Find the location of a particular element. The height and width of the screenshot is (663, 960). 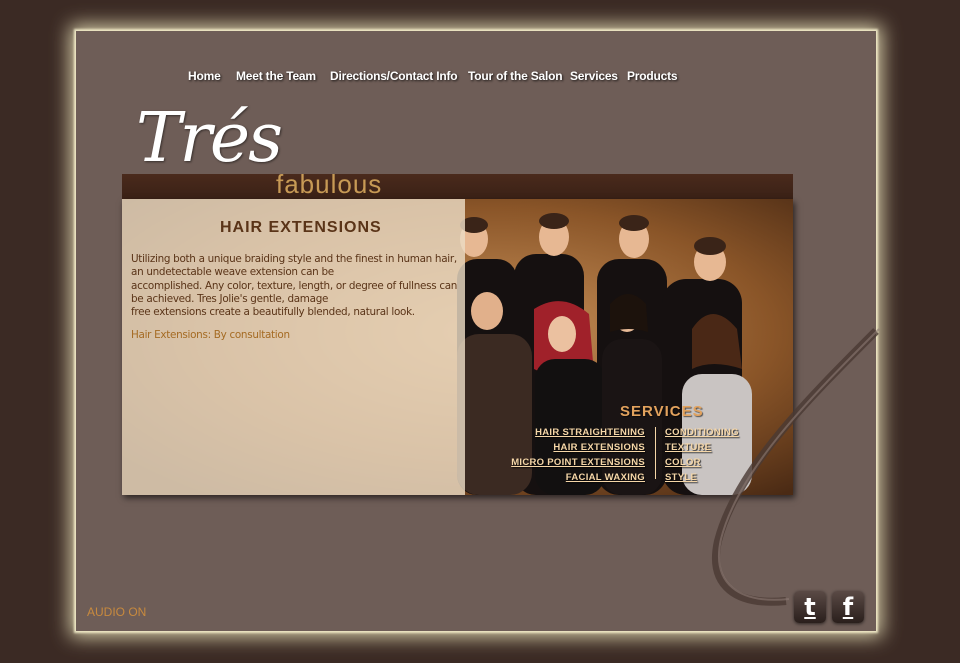

description-line: an undetectable weave extension can be is located at coordinates (232, 272).